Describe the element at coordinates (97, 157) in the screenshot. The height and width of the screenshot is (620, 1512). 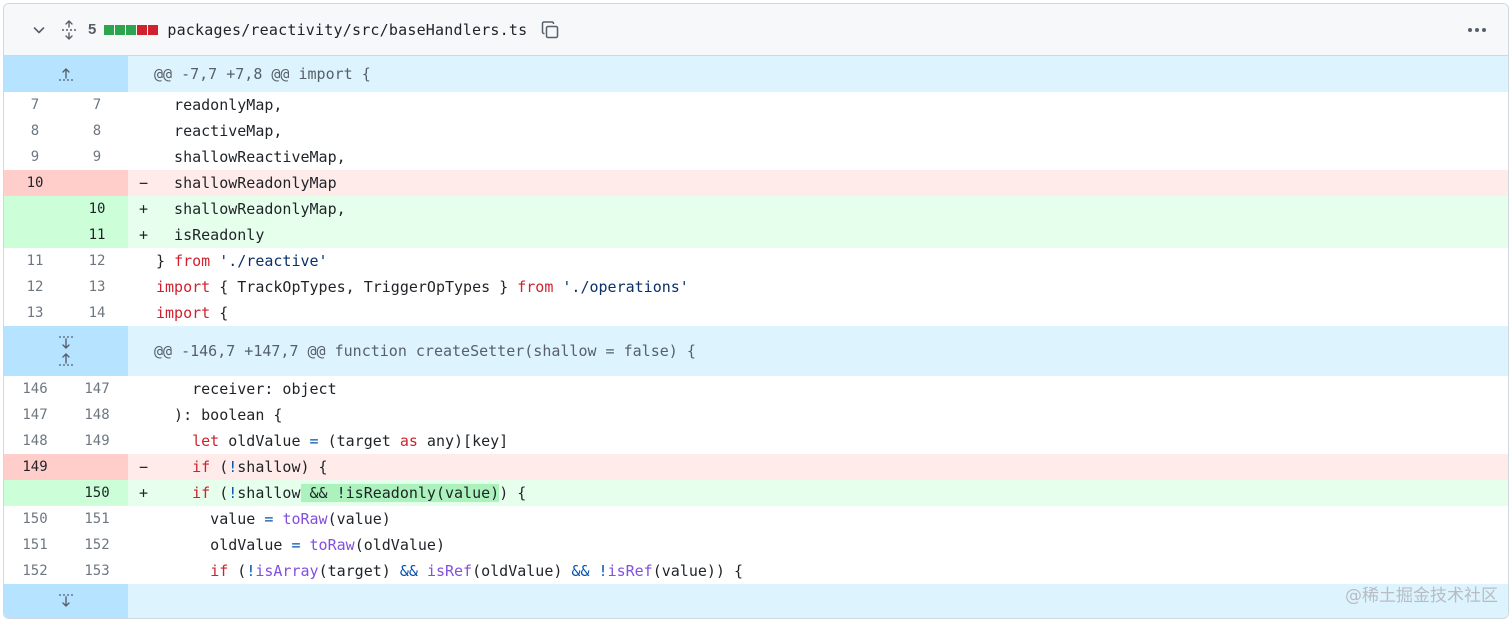
I see `new-line-number: 9` at that location.